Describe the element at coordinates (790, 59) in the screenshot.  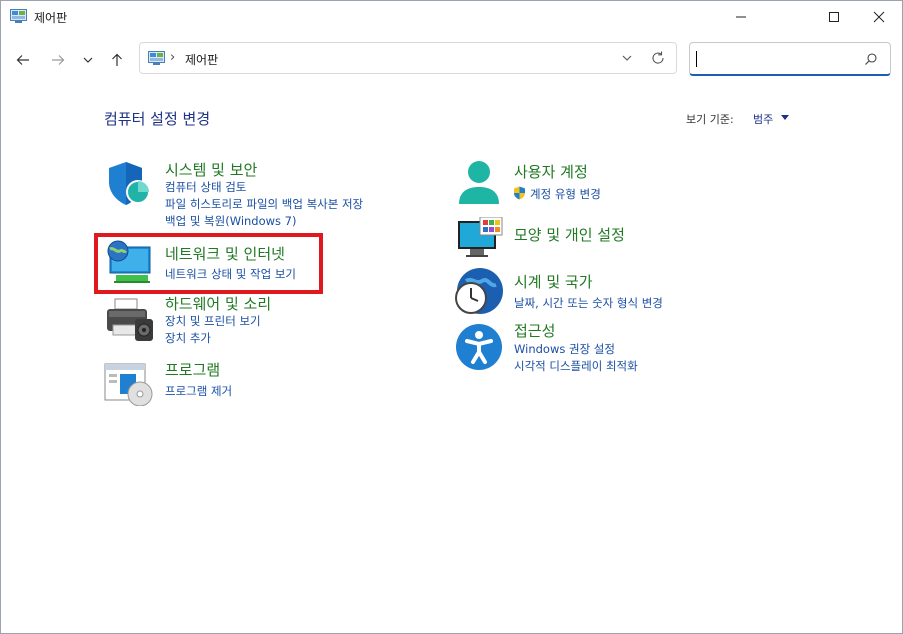
I see `search-input` at that location.